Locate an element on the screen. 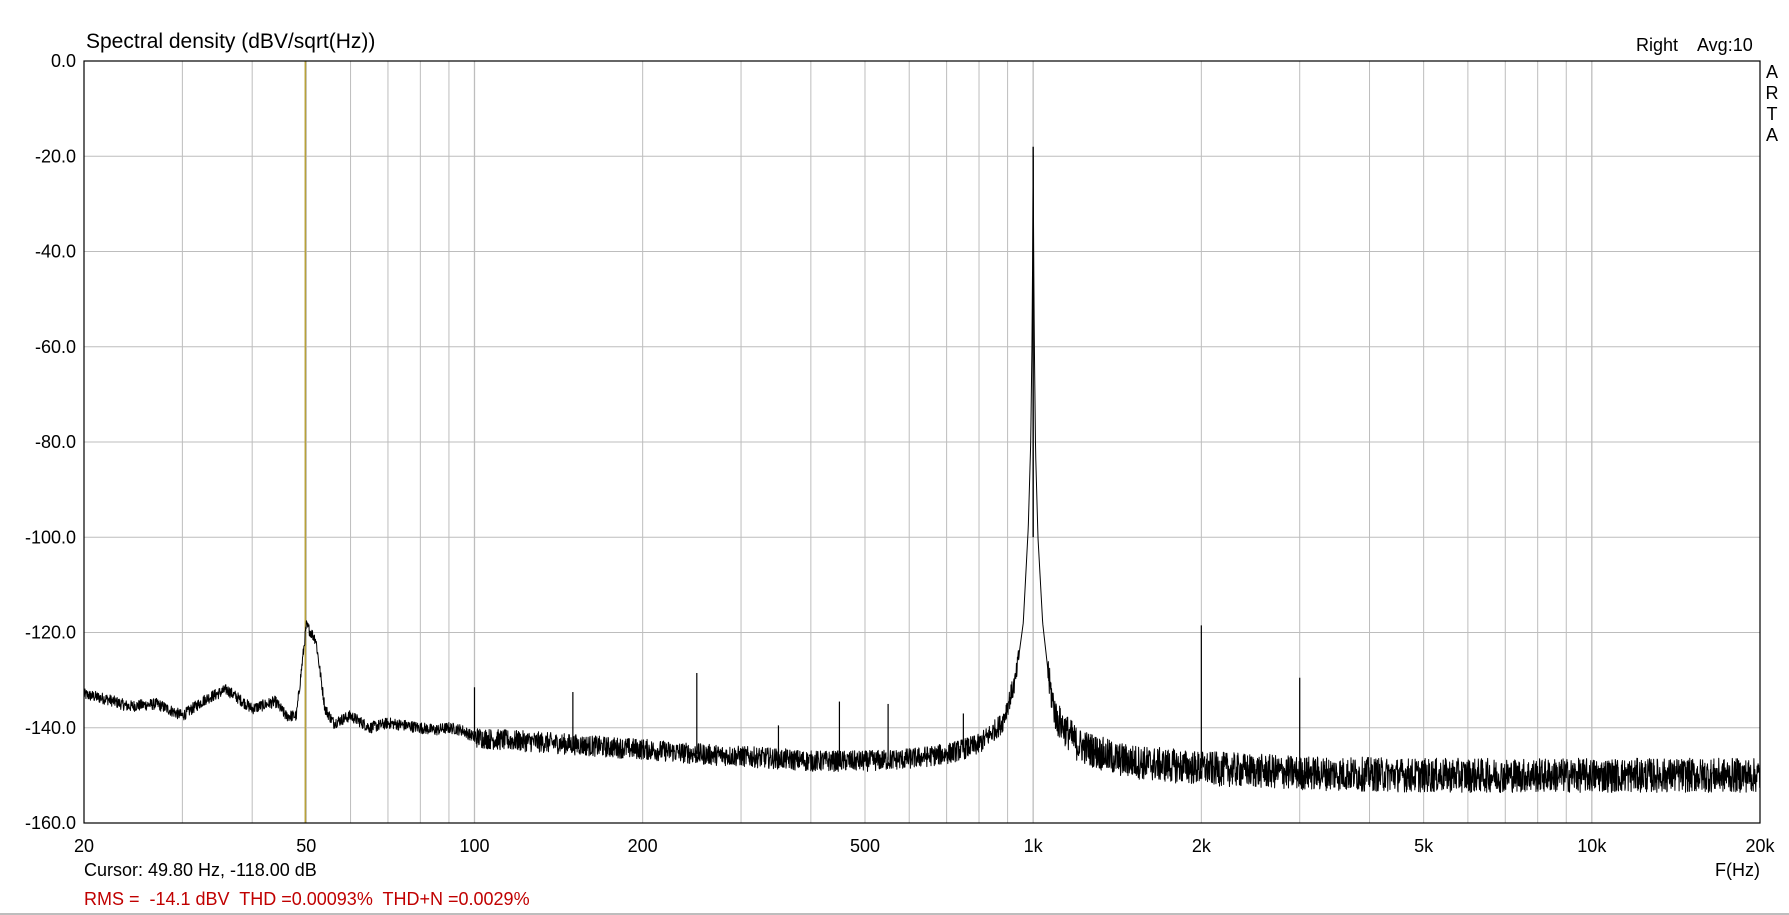 The height and width of the screenshot is (915, 1789). y-tick-label: -40.0 is located at coordinates (55, 252).